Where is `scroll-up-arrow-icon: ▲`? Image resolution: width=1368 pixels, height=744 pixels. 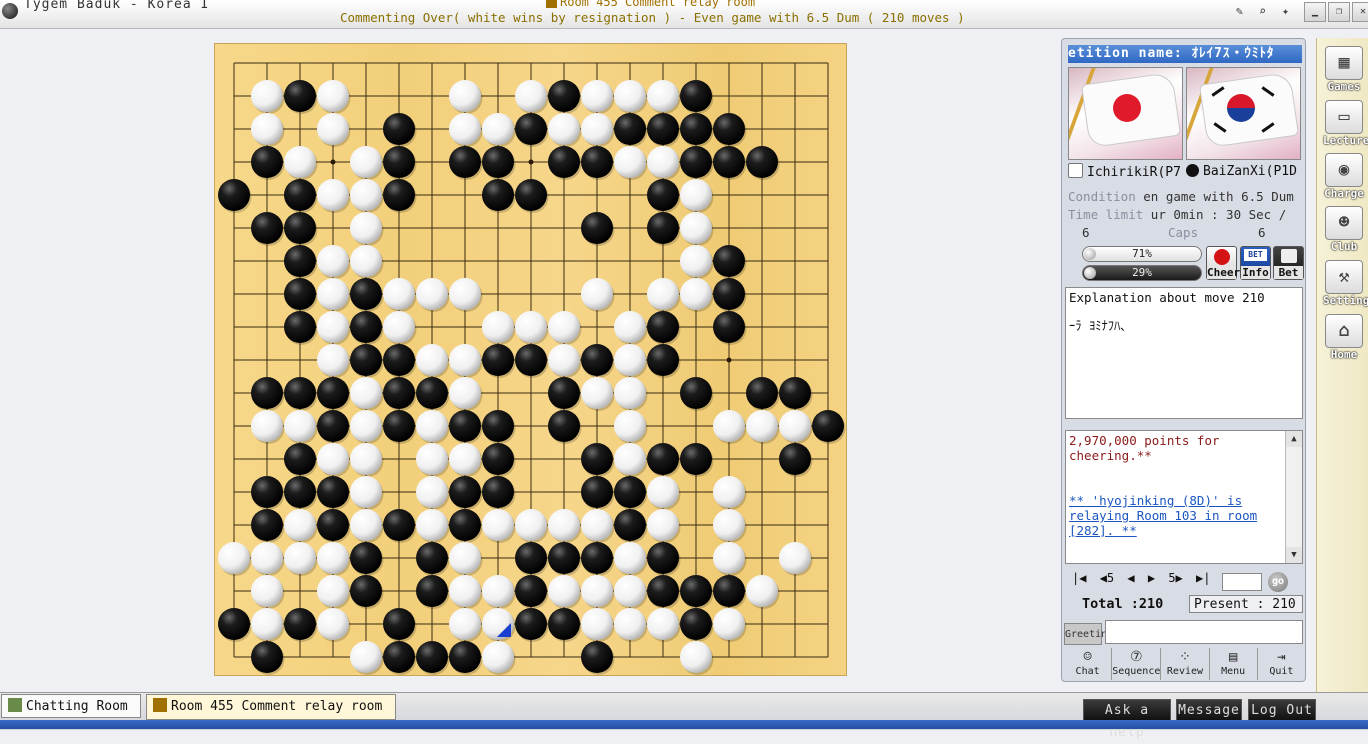 scroll-up-arrow-icon: ▲ is located at coordinates (1294, 439).